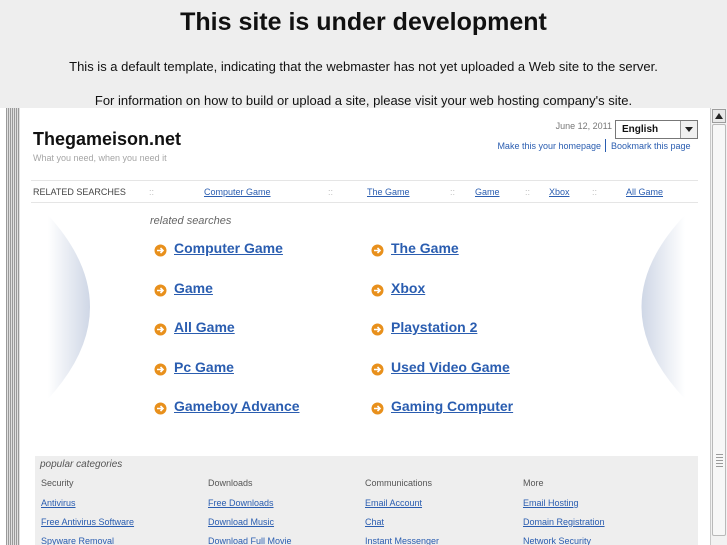  What do you see at coordinates (434, 327) in the screenshot?
I see `related-search-link: Playstation 2` at bounding box center [434, 327].